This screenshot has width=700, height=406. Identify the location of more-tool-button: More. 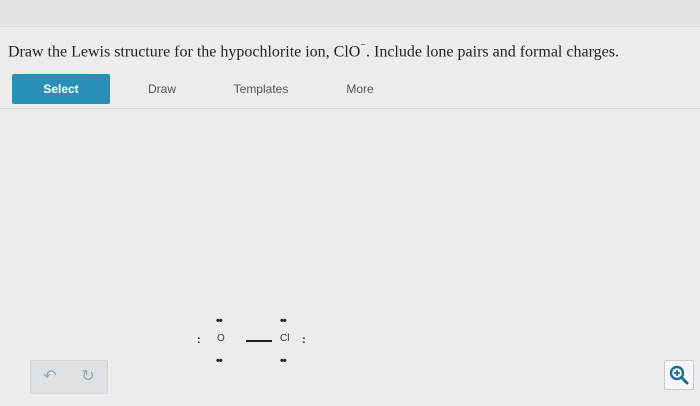
(360, 89).